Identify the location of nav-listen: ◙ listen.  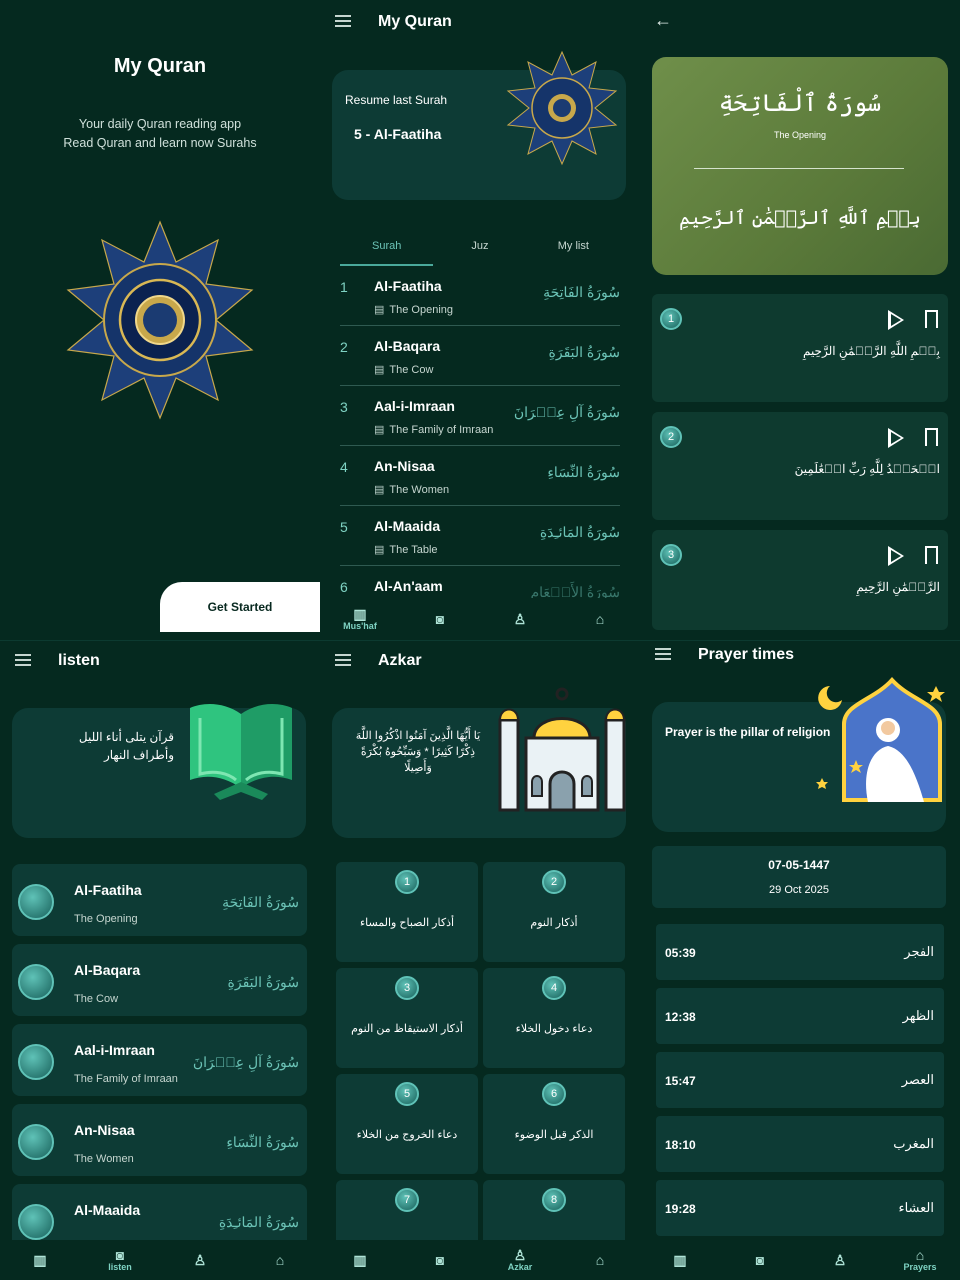
(120, 1260).